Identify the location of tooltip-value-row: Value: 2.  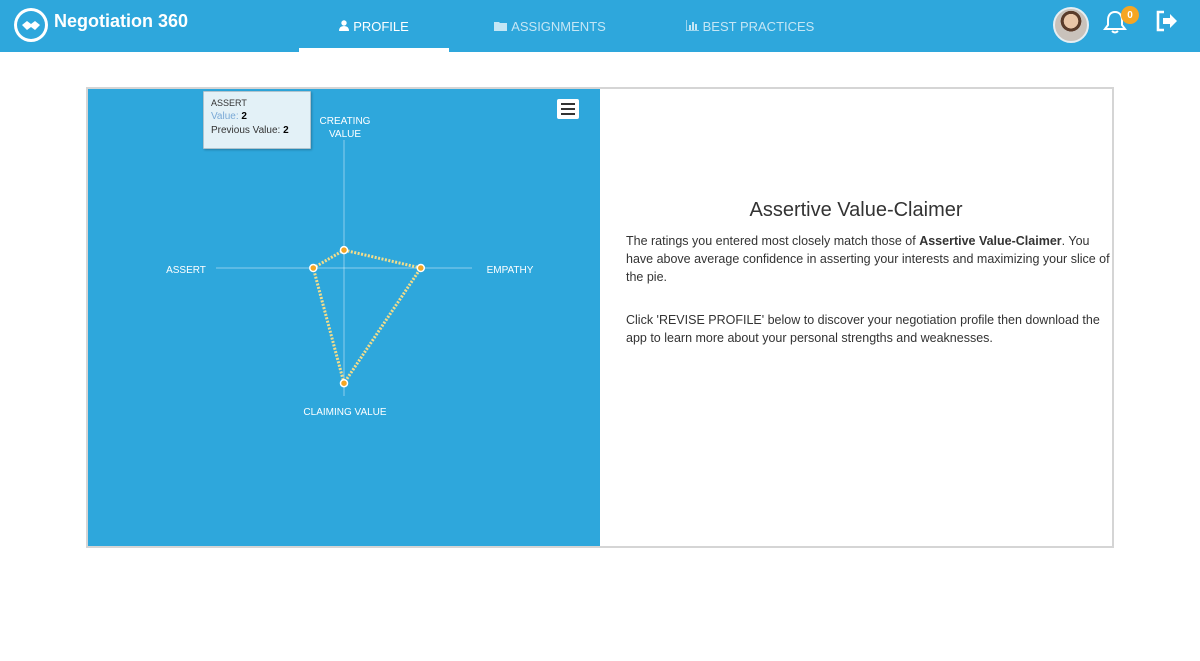
(229, 116).